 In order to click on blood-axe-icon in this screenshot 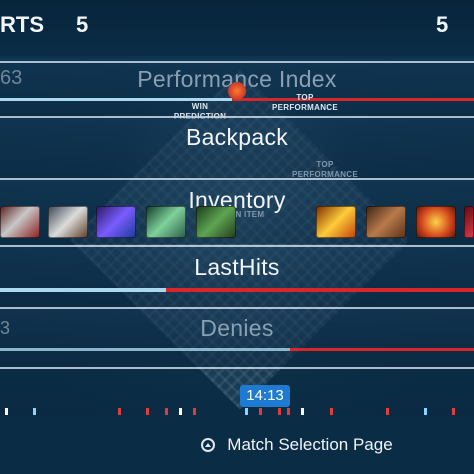, I will do `click(20, 222)`.